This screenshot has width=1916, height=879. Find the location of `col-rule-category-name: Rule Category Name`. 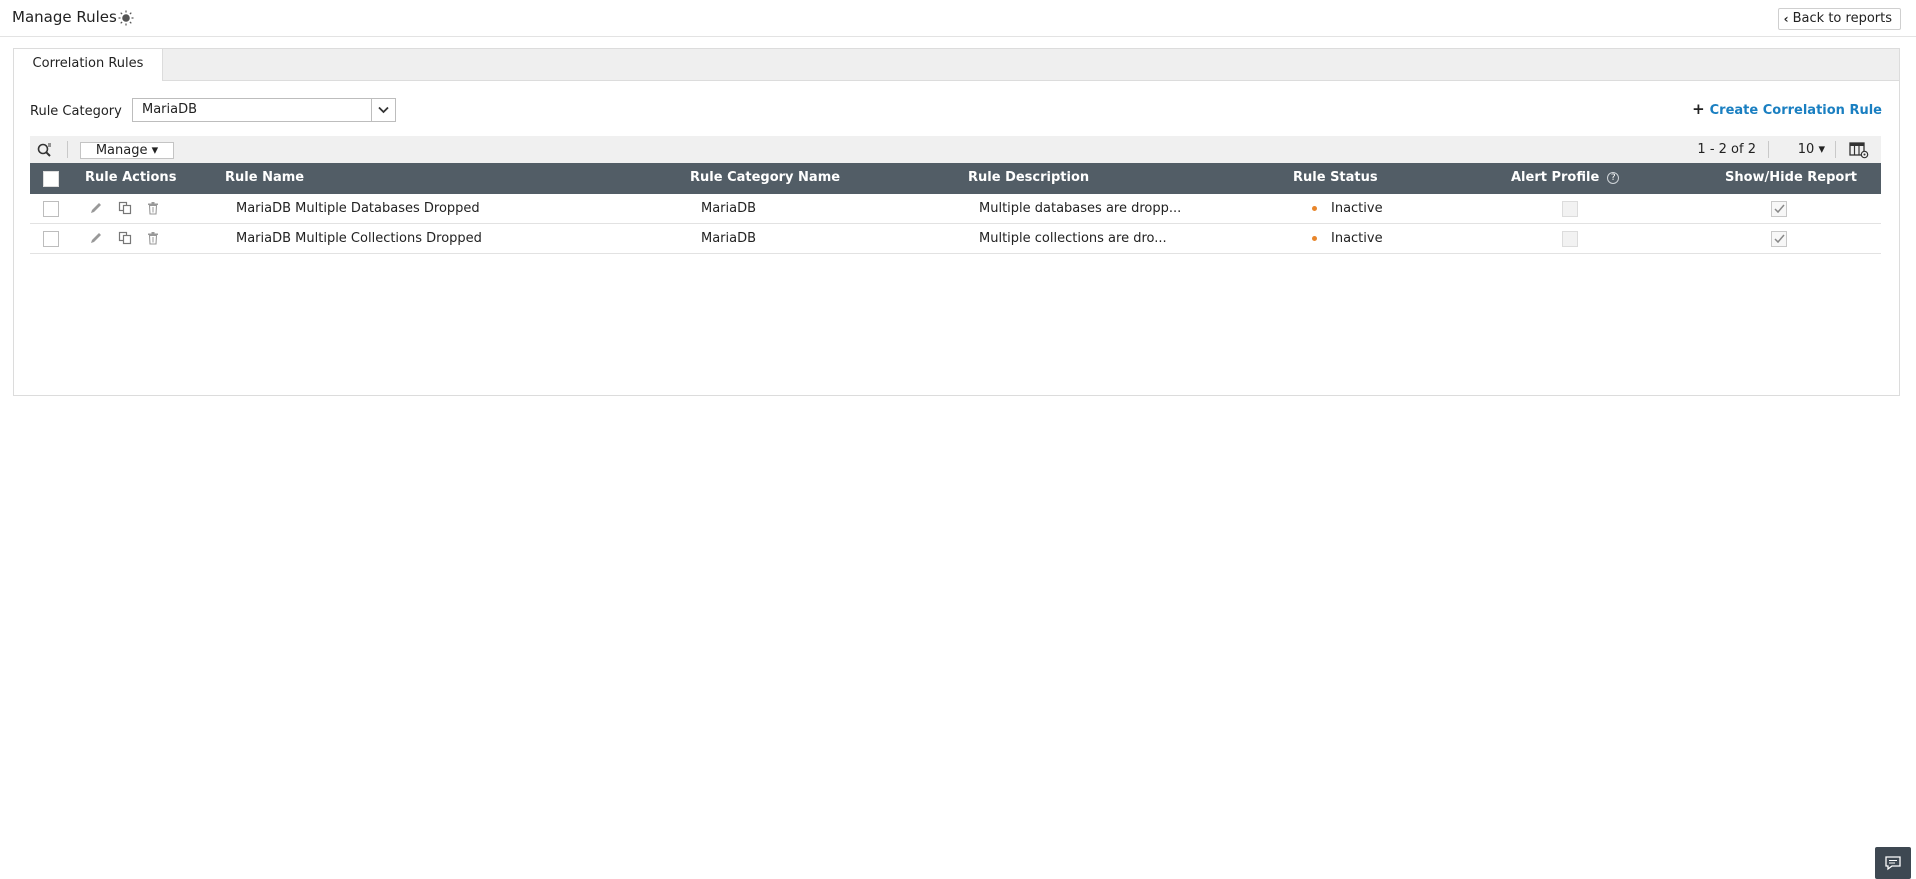

col-rule-category-name: Rule Category Name is located at coordinates (765, 177).